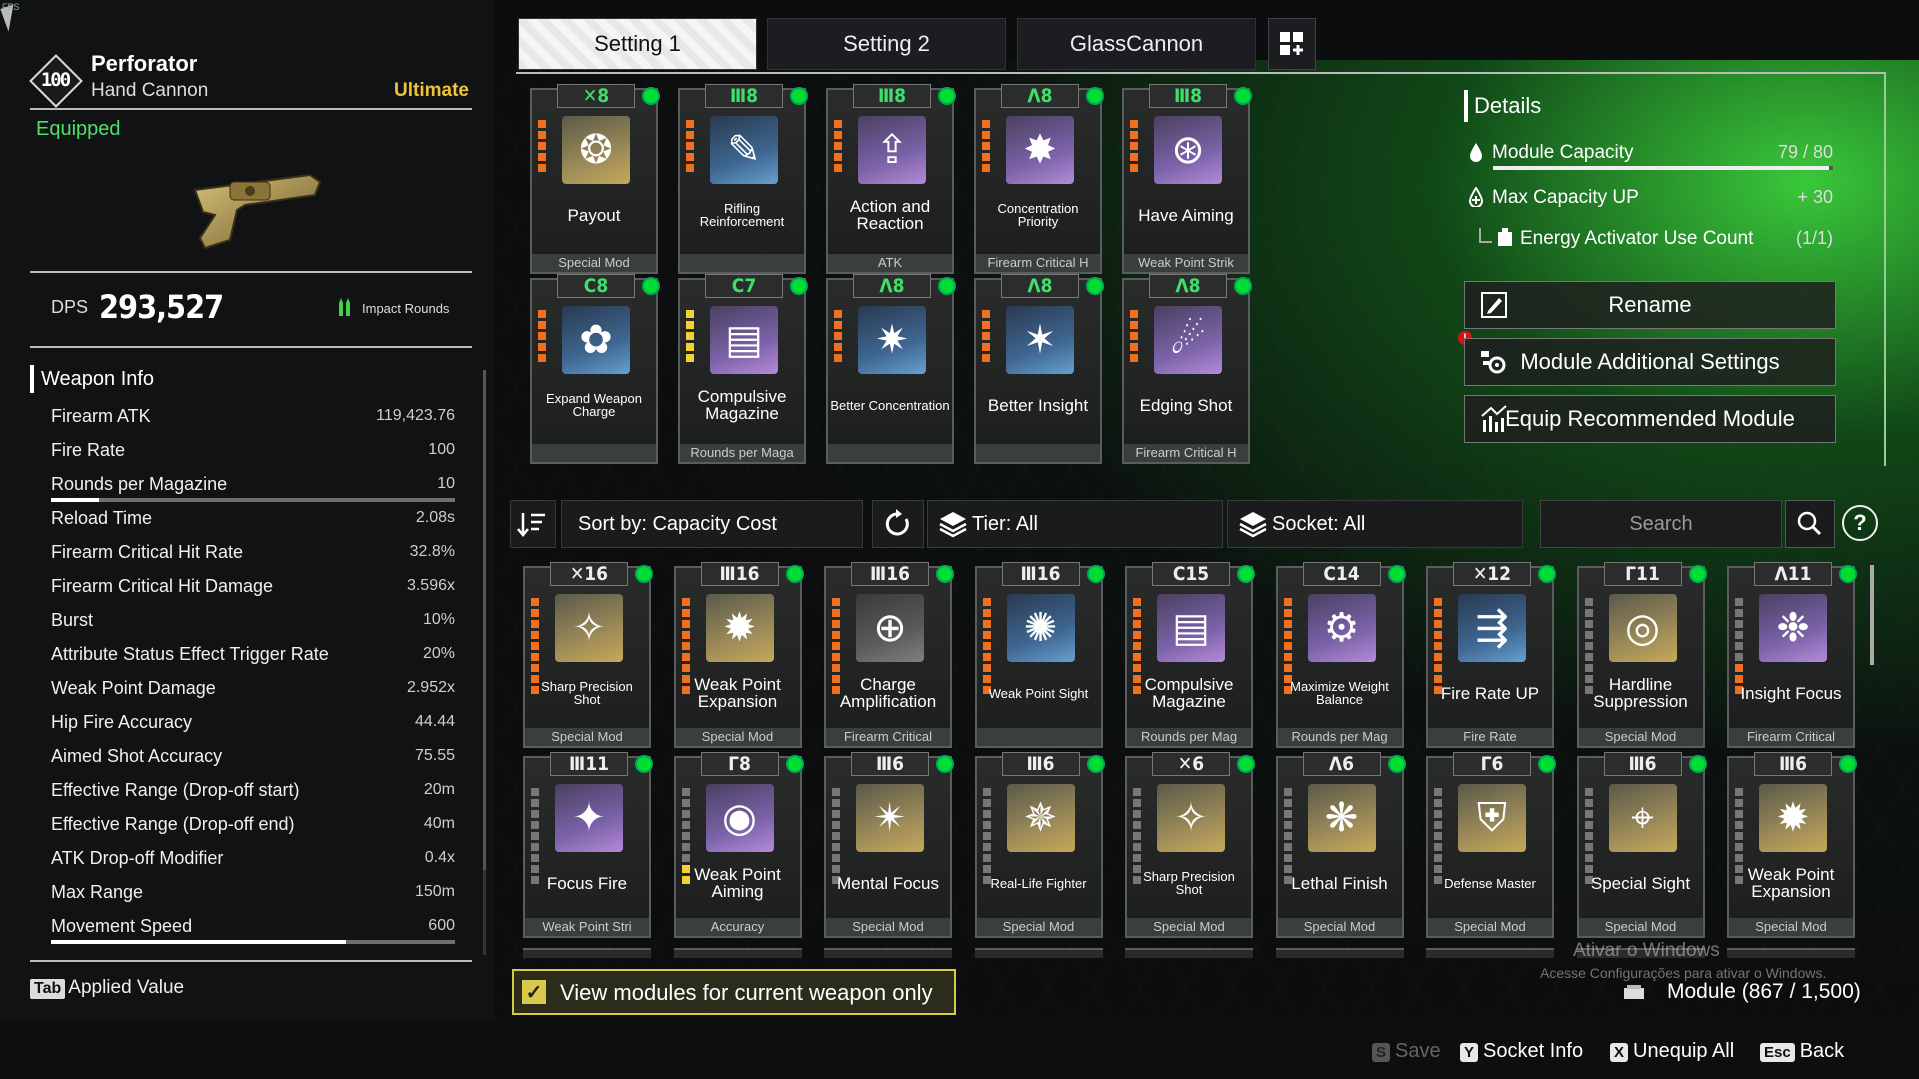 This screenshot has height=1079, width=1919. Describe the element at coordinates (1641, 655) in the screenshot. I see `module-card: Γ11 ◎ Hardline Suppression Special Mod` at that location.